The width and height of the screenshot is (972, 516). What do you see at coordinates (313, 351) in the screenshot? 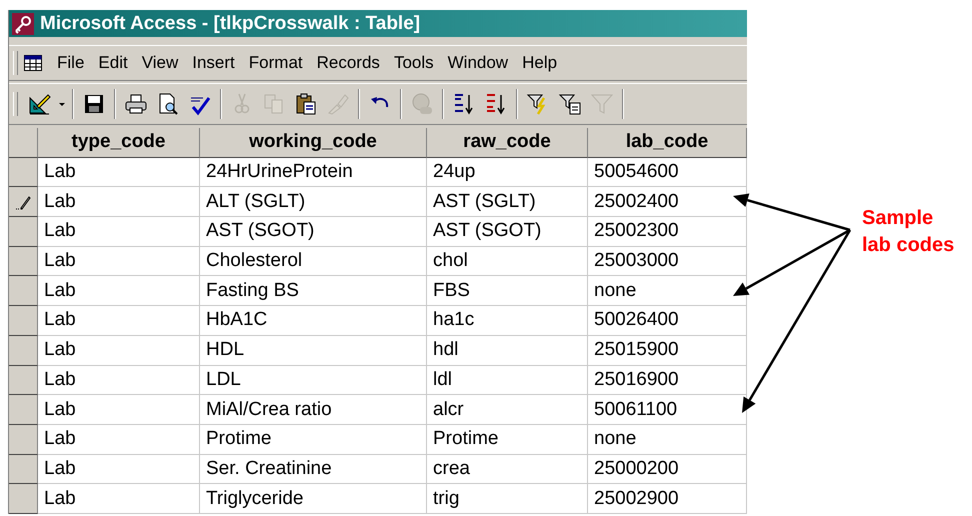
I see `table-cell: HDL` at bounding box center [313, 351].